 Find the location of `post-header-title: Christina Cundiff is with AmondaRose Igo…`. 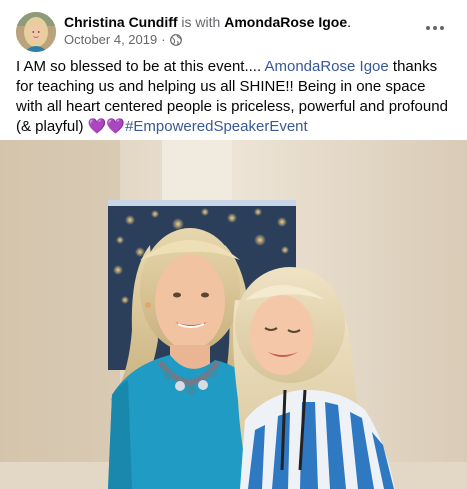

post-header-title: Christina Cundiff is with AmondaRose Igo… is located at coordinates (207, 22).